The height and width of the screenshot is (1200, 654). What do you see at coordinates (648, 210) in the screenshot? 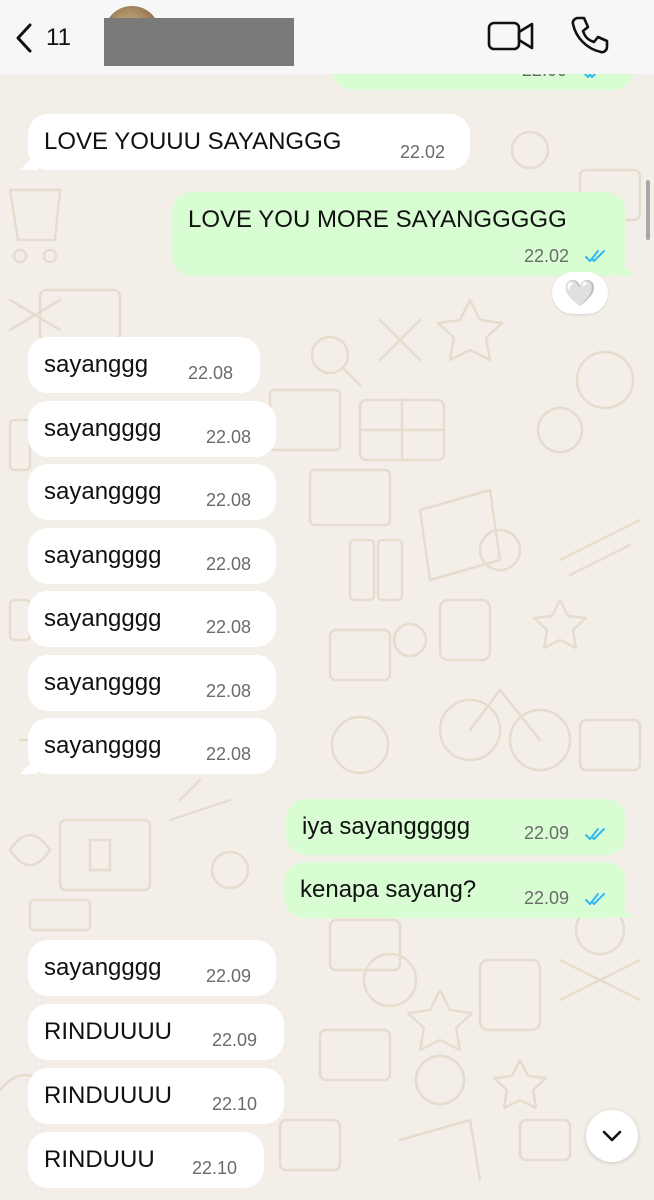
I see `scrollbar` at bounding box center [648, 210].